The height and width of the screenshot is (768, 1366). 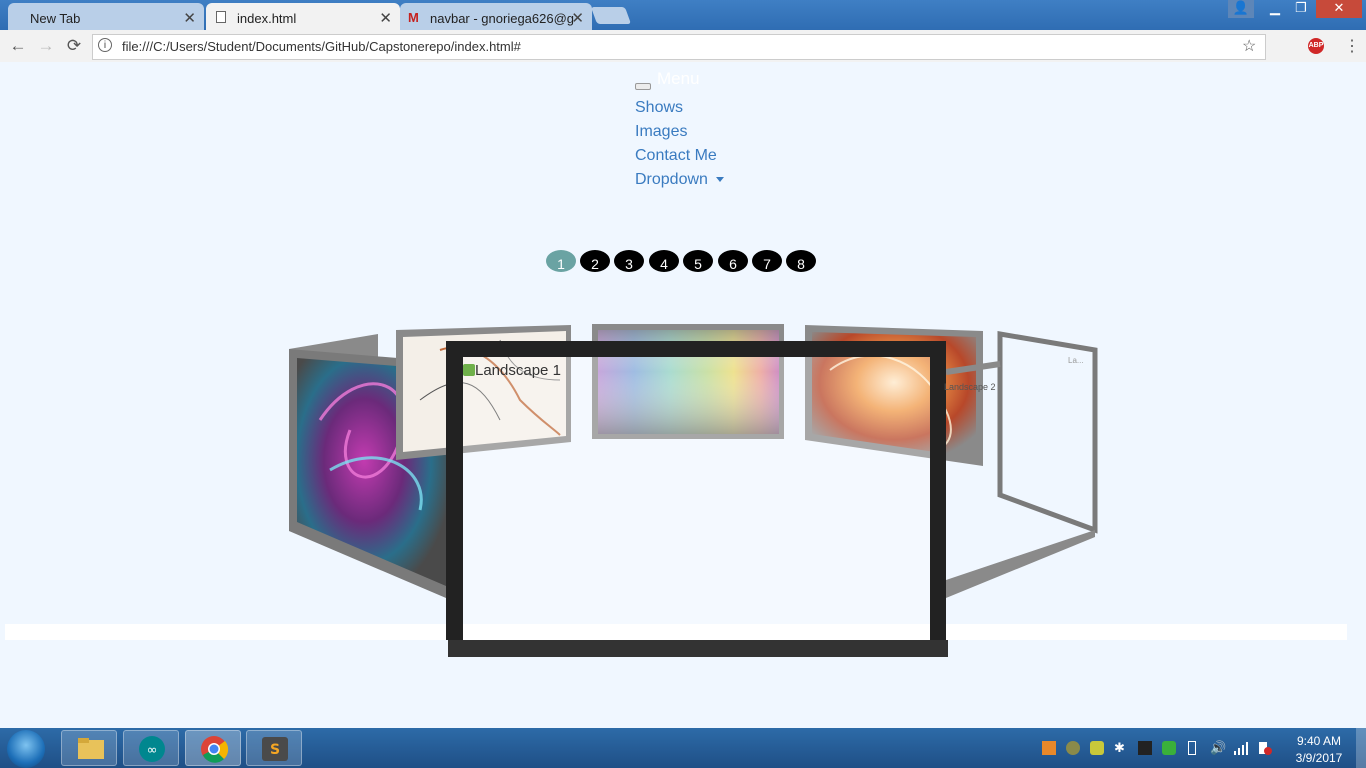 I want to click on network-icon, so click(x=1241, y=748).